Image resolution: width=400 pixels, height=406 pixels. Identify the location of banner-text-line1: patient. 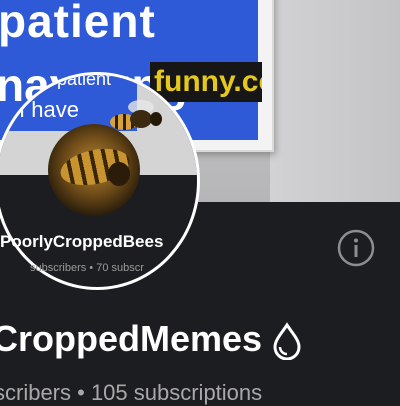
(78, 23).